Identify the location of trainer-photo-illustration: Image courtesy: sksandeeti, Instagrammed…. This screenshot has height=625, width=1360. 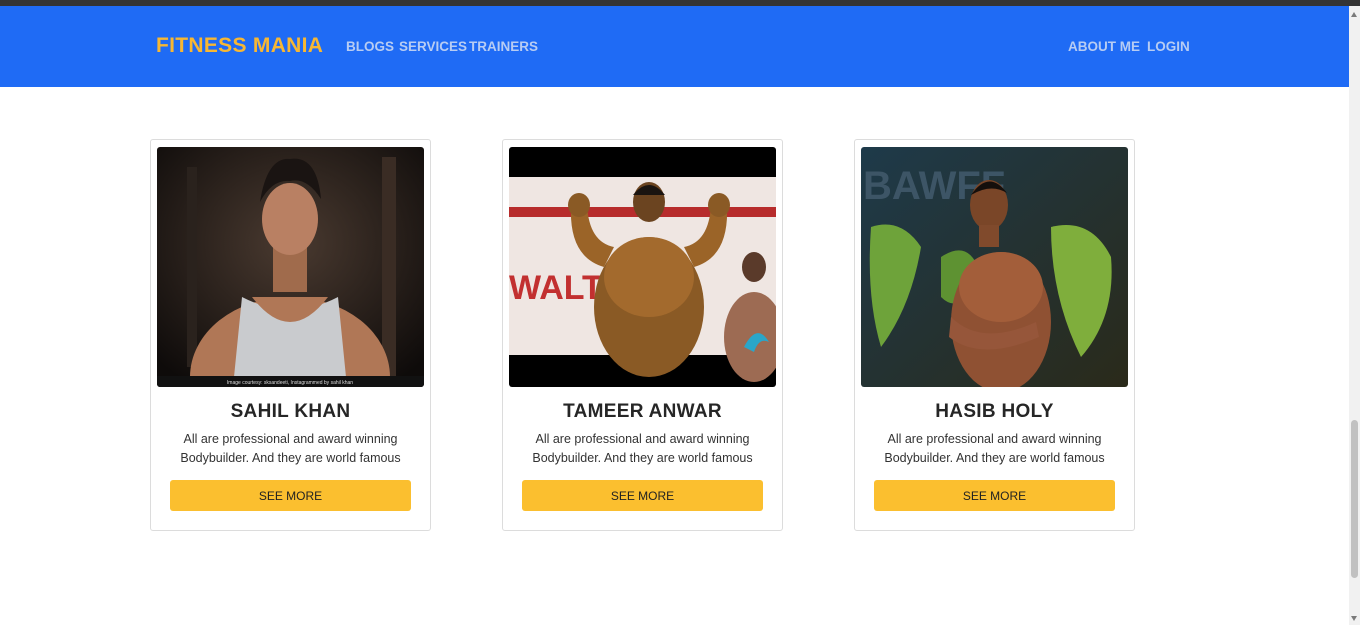
(290, 267).